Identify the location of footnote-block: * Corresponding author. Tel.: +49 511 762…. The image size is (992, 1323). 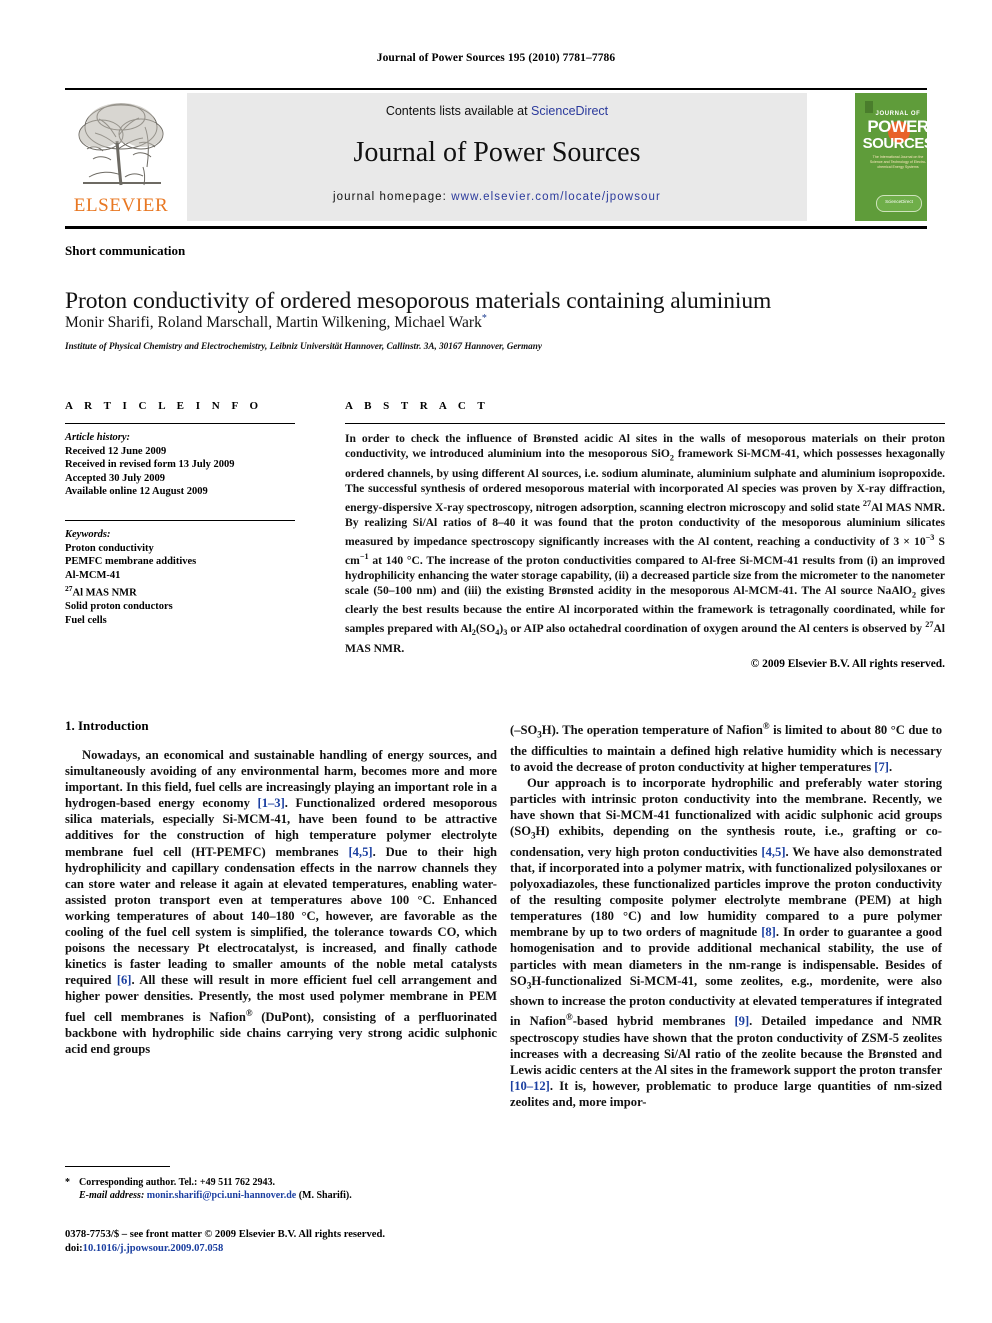
(281, 1189).